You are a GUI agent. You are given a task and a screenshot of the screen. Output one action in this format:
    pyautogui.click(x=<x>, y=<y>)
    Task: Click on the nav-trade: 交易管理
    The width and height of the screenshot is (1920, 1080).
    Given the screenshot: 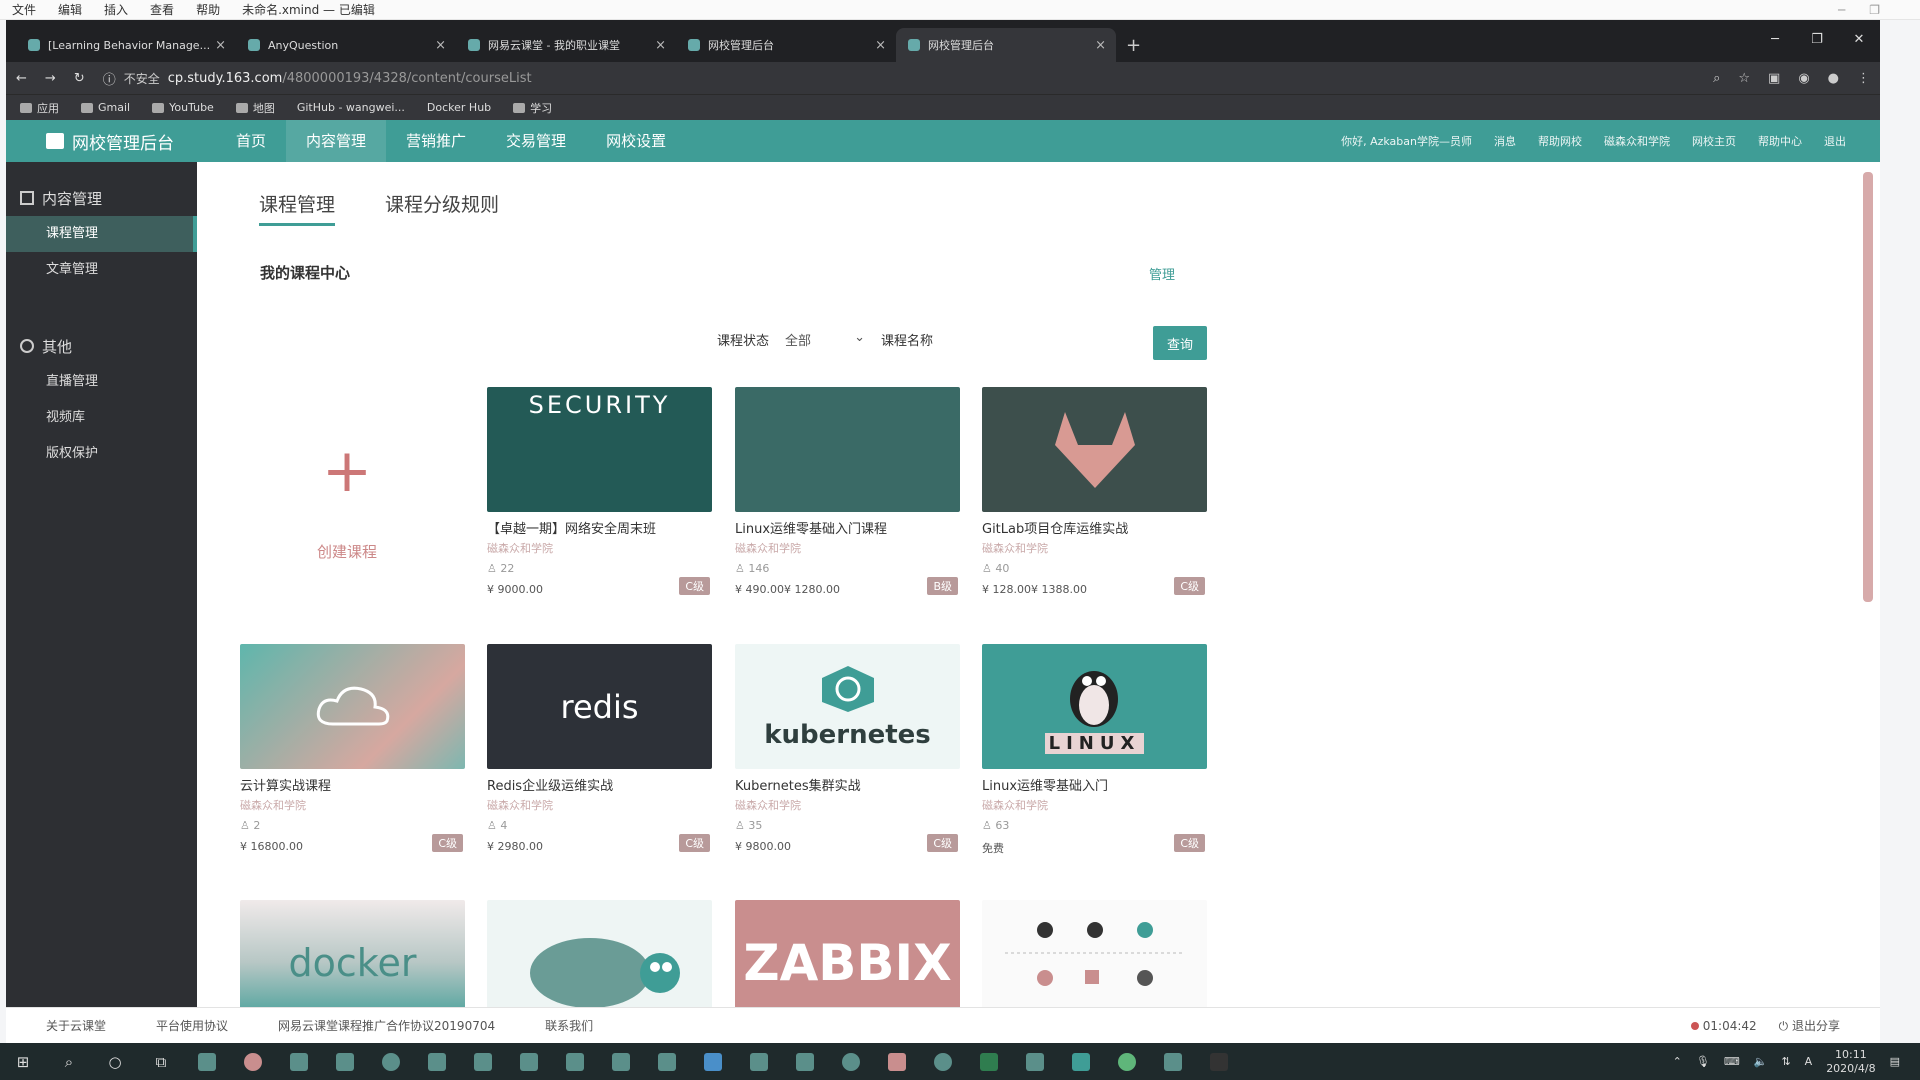 What is the action you would take?
    pyautogui.click(x=536, y=141)
    